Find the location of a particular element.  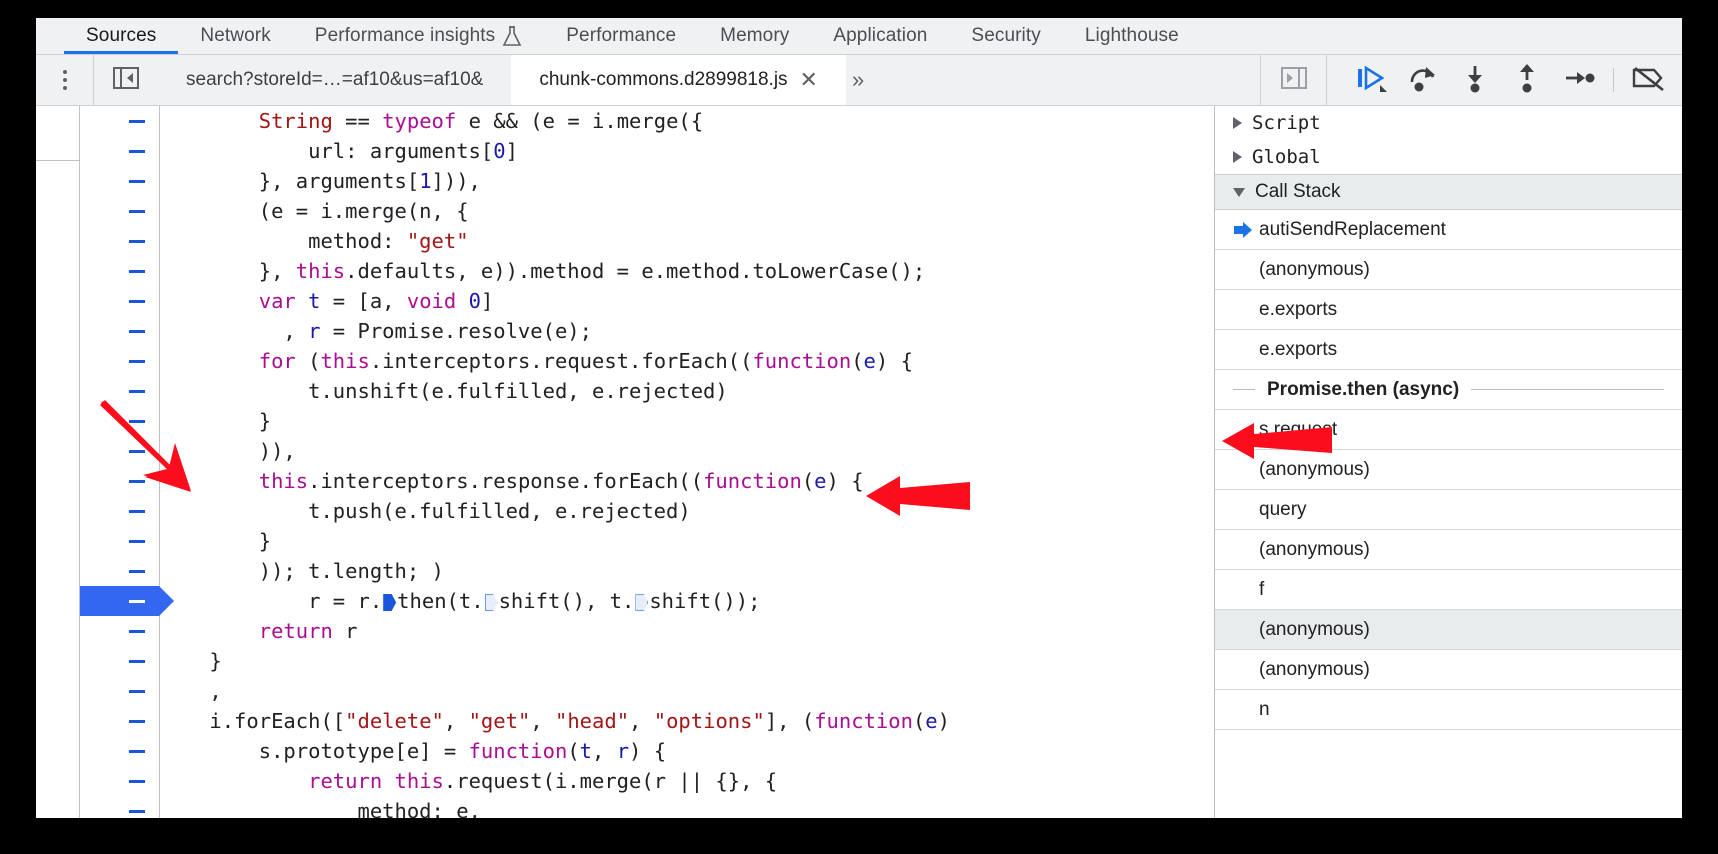

tab-performance: Performance is located at coordinates (621, 36).